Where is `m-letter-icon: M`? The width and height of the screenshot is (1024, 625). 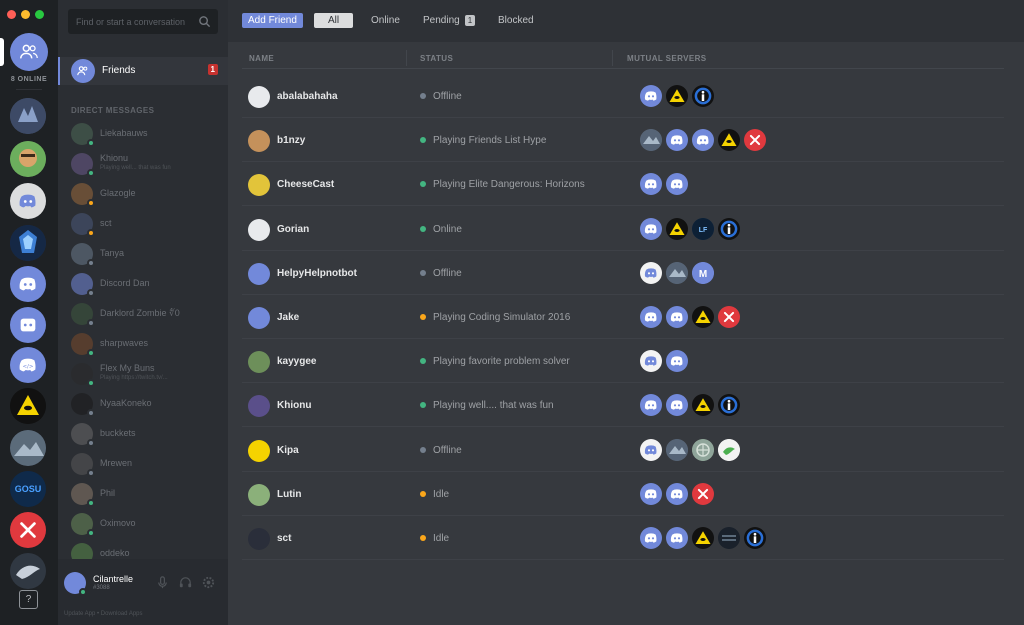 m-letter-icon: M is located at coordinates (703, 272).